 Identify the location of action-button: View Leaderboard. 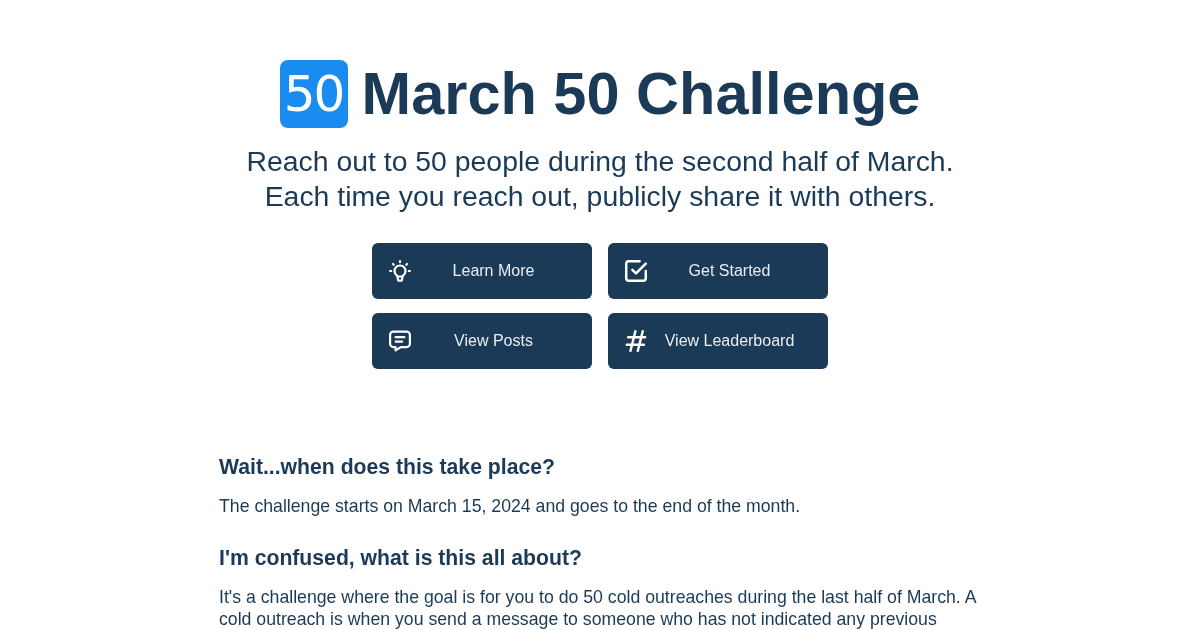
(718, 341).